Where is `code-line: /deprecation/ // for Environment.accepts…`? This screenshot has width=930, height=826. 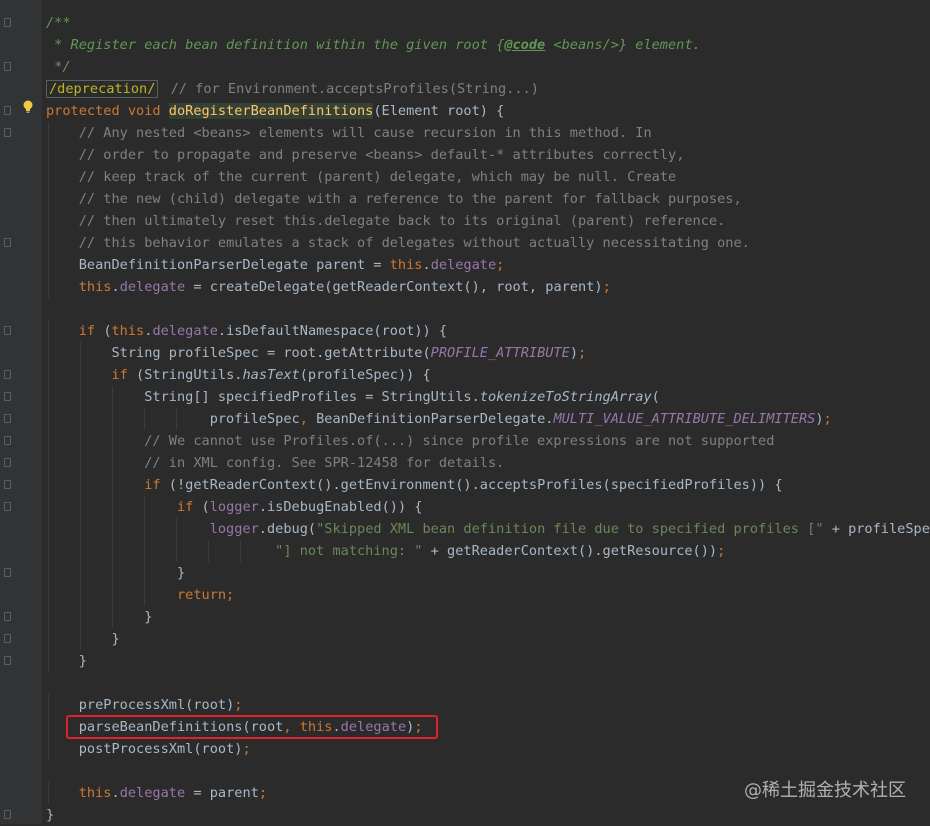 code-line: /deprecation/ // for Environment.accepts… is located at coordinates (488, 89).